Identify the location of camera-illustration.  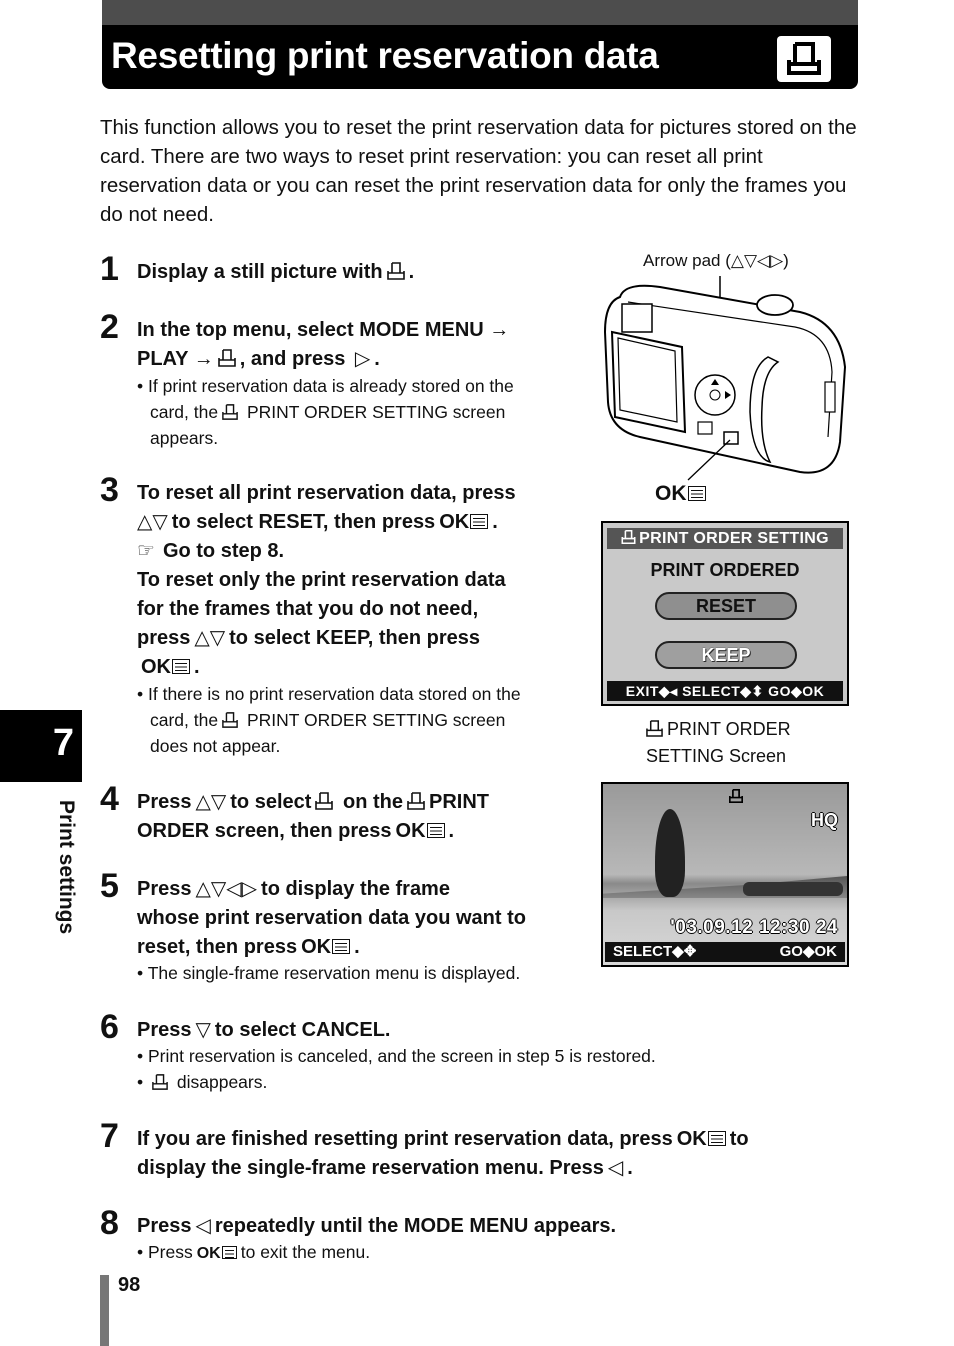
(725, 378).